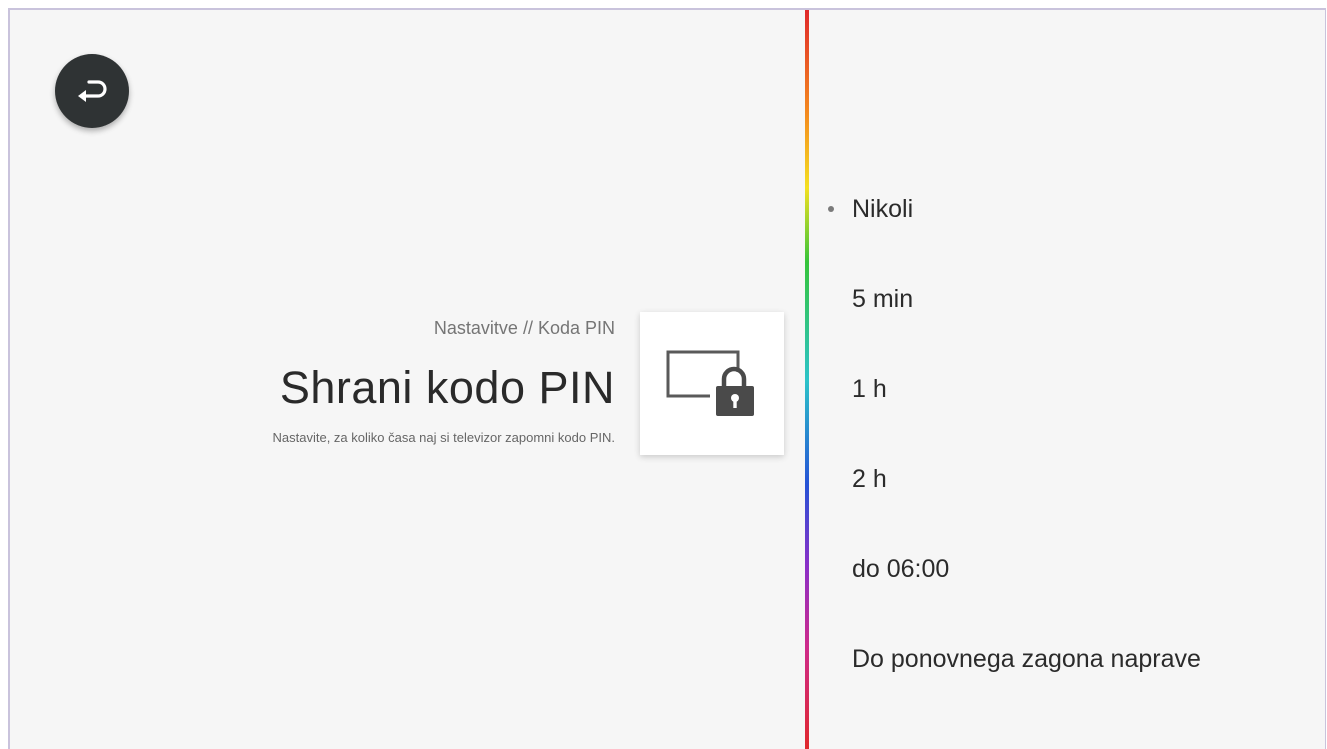 The image size is (1327, 749). I want to click on selected-bullet-icon, so click(831, 209).